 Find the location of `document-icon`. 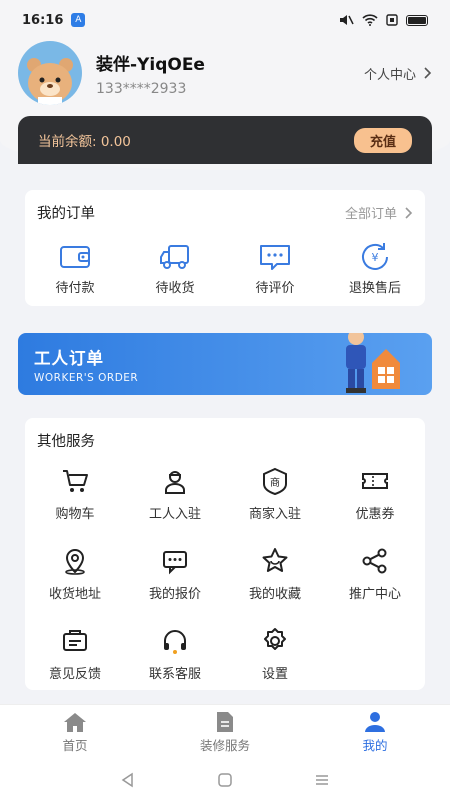

document-icon is located at coordinates (225, 722).